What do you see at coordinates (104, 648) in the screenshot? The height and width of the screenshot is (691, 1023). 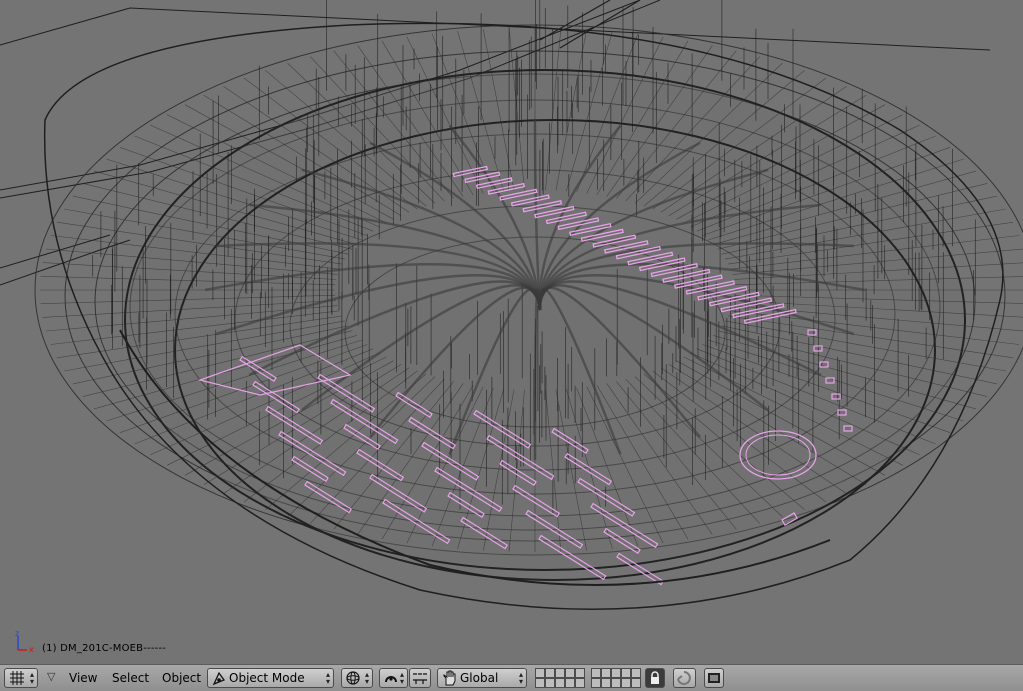 I see `active-object-label: (1) DM_201C-MOEB------` at bounding box center [104, 648].